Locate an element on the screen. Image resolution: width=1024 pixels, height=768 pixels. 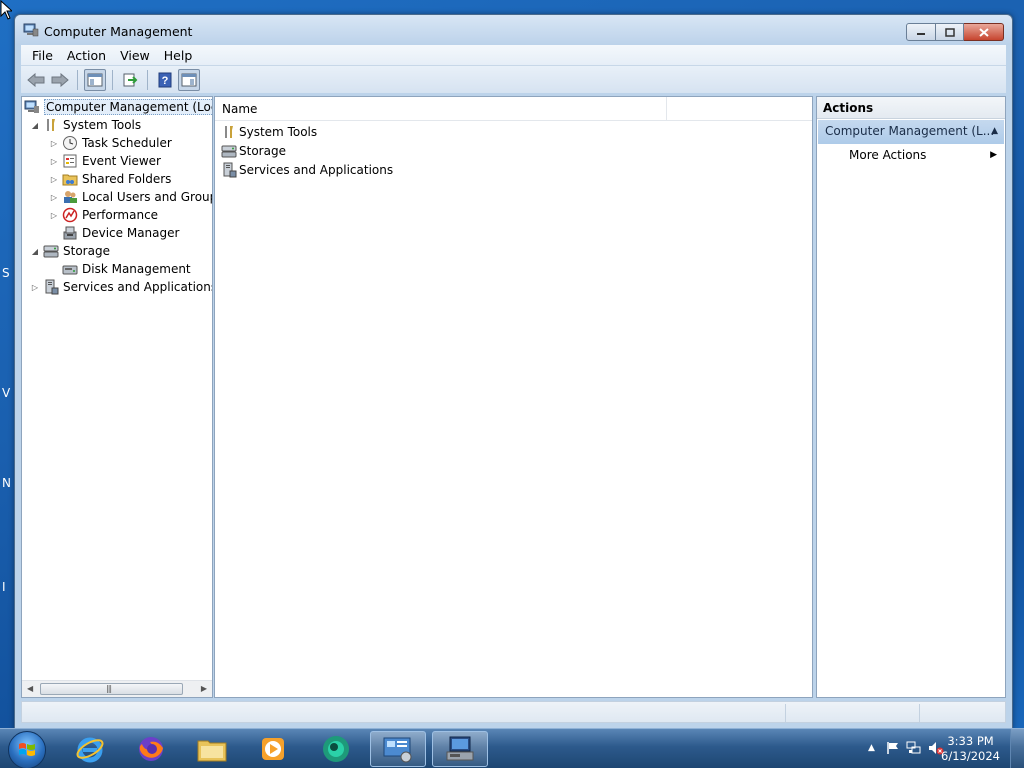
computer-management-taskbar-button is located at coordinates (460, 749).